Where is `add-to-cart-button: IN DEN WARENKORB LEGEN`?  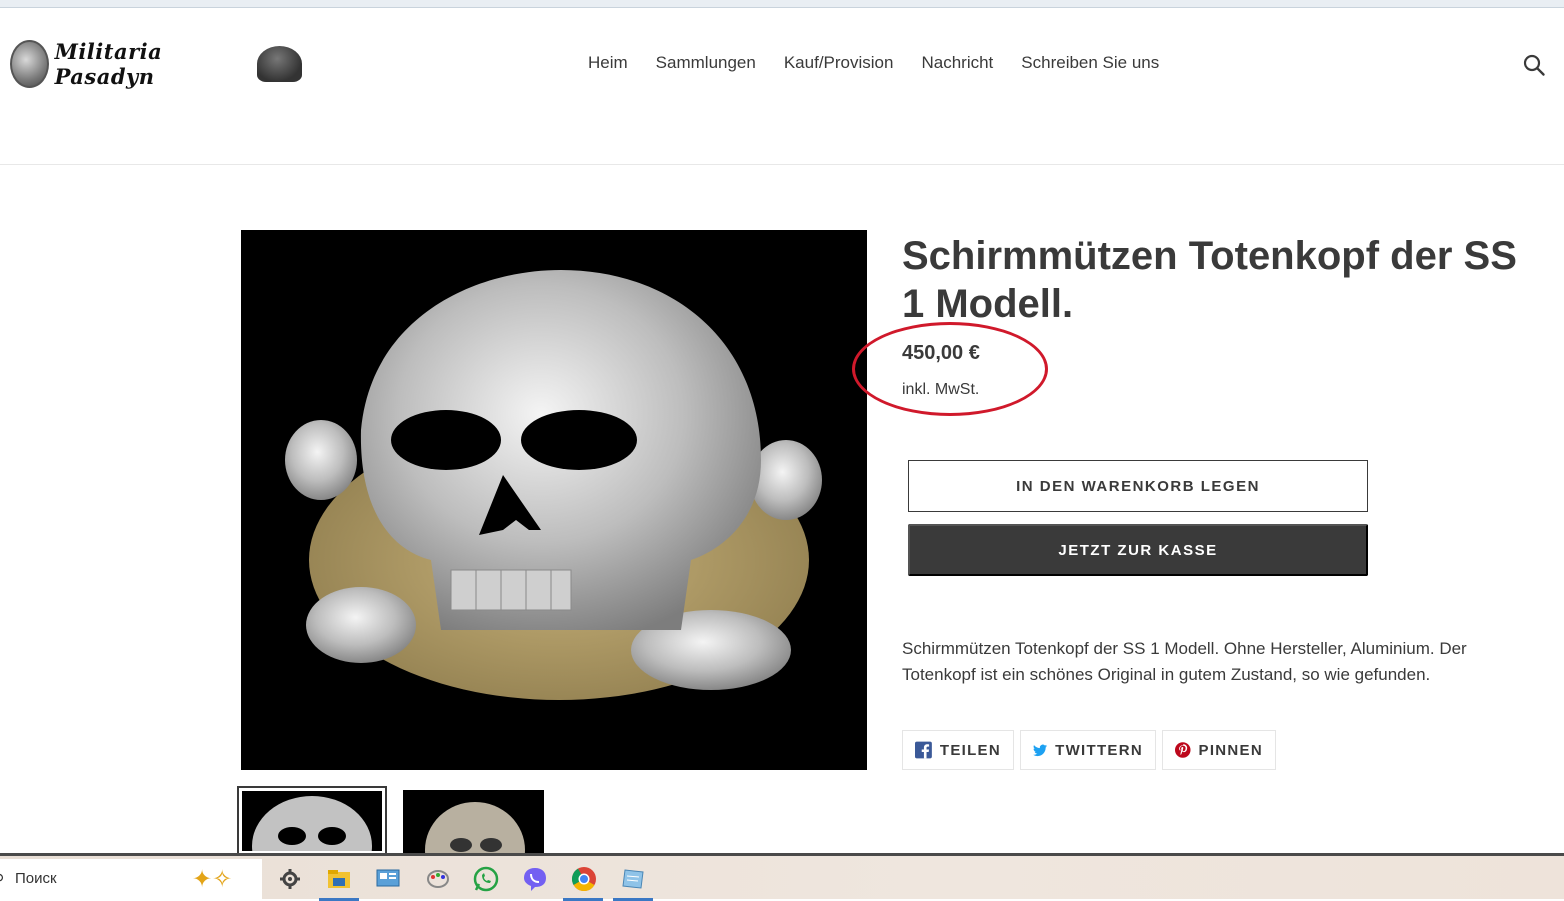
add-to-cart-button: IN DEN WARENKORB LEGEN is located at coordinates (1138, 486).